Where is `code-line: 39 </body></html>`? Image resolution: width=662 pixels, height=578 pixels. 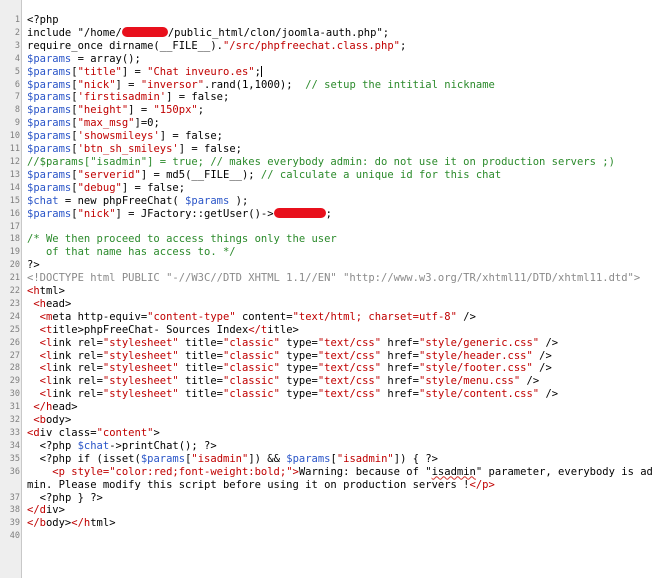 code-line: 39 </body></html> is located at coordinates (331, 523).